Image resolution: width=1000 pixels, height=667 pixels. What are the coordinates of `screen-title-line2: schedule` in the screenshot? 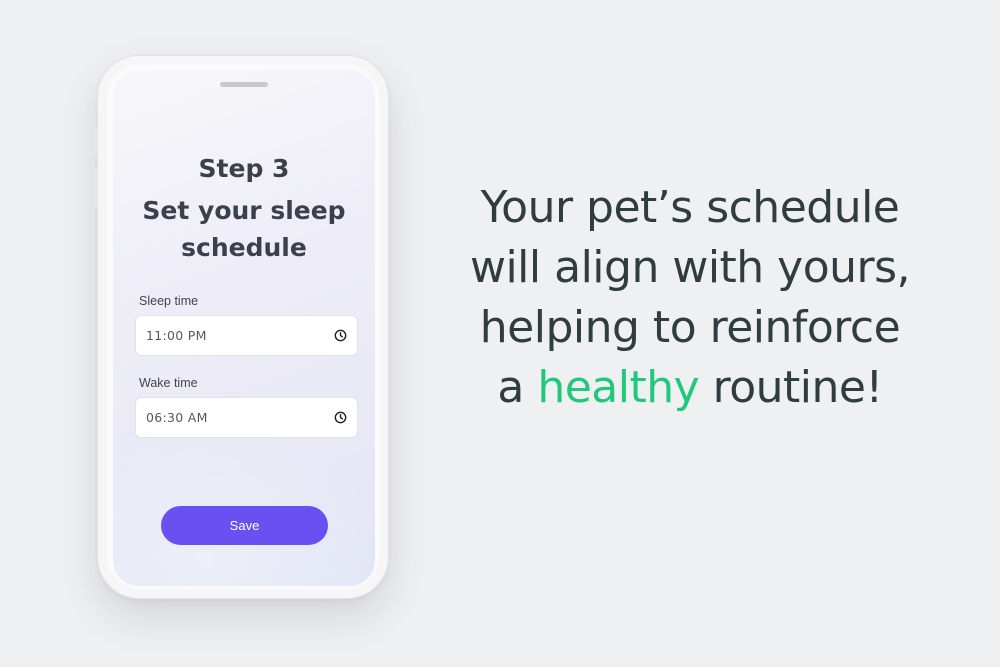 It's located at (244, 247).